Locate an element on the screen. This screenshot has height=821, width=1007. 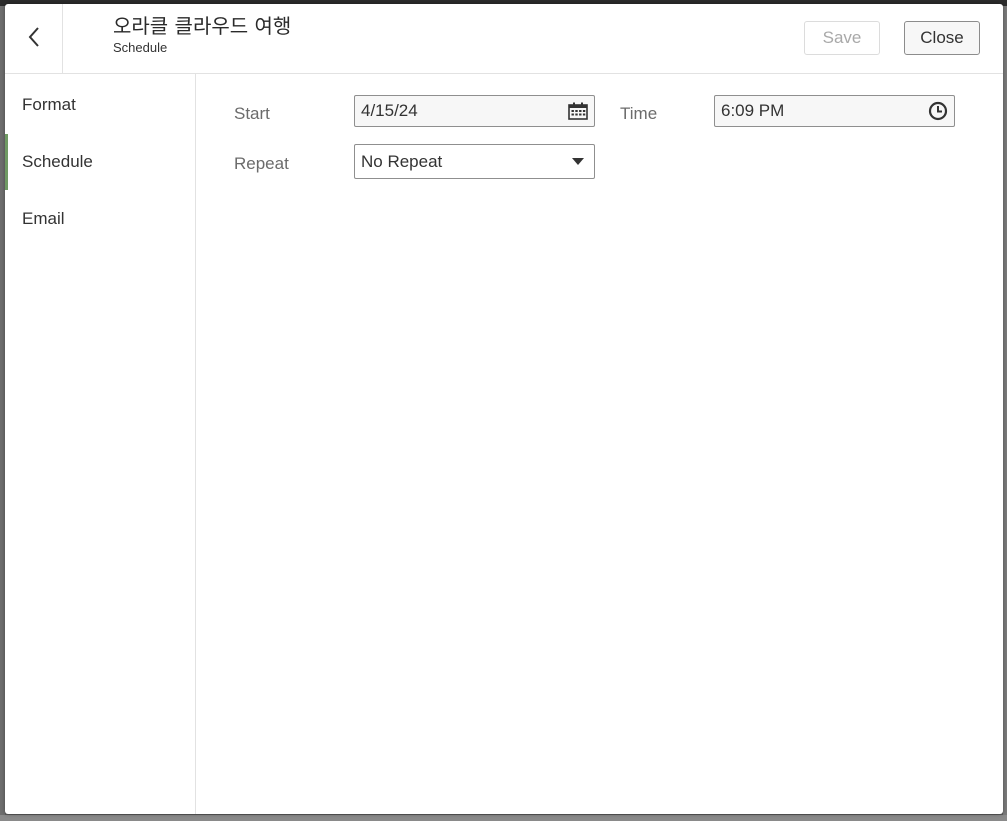
title-block: 오라클 클라우드 여행 Schedule is located at coordinates (202, 34).